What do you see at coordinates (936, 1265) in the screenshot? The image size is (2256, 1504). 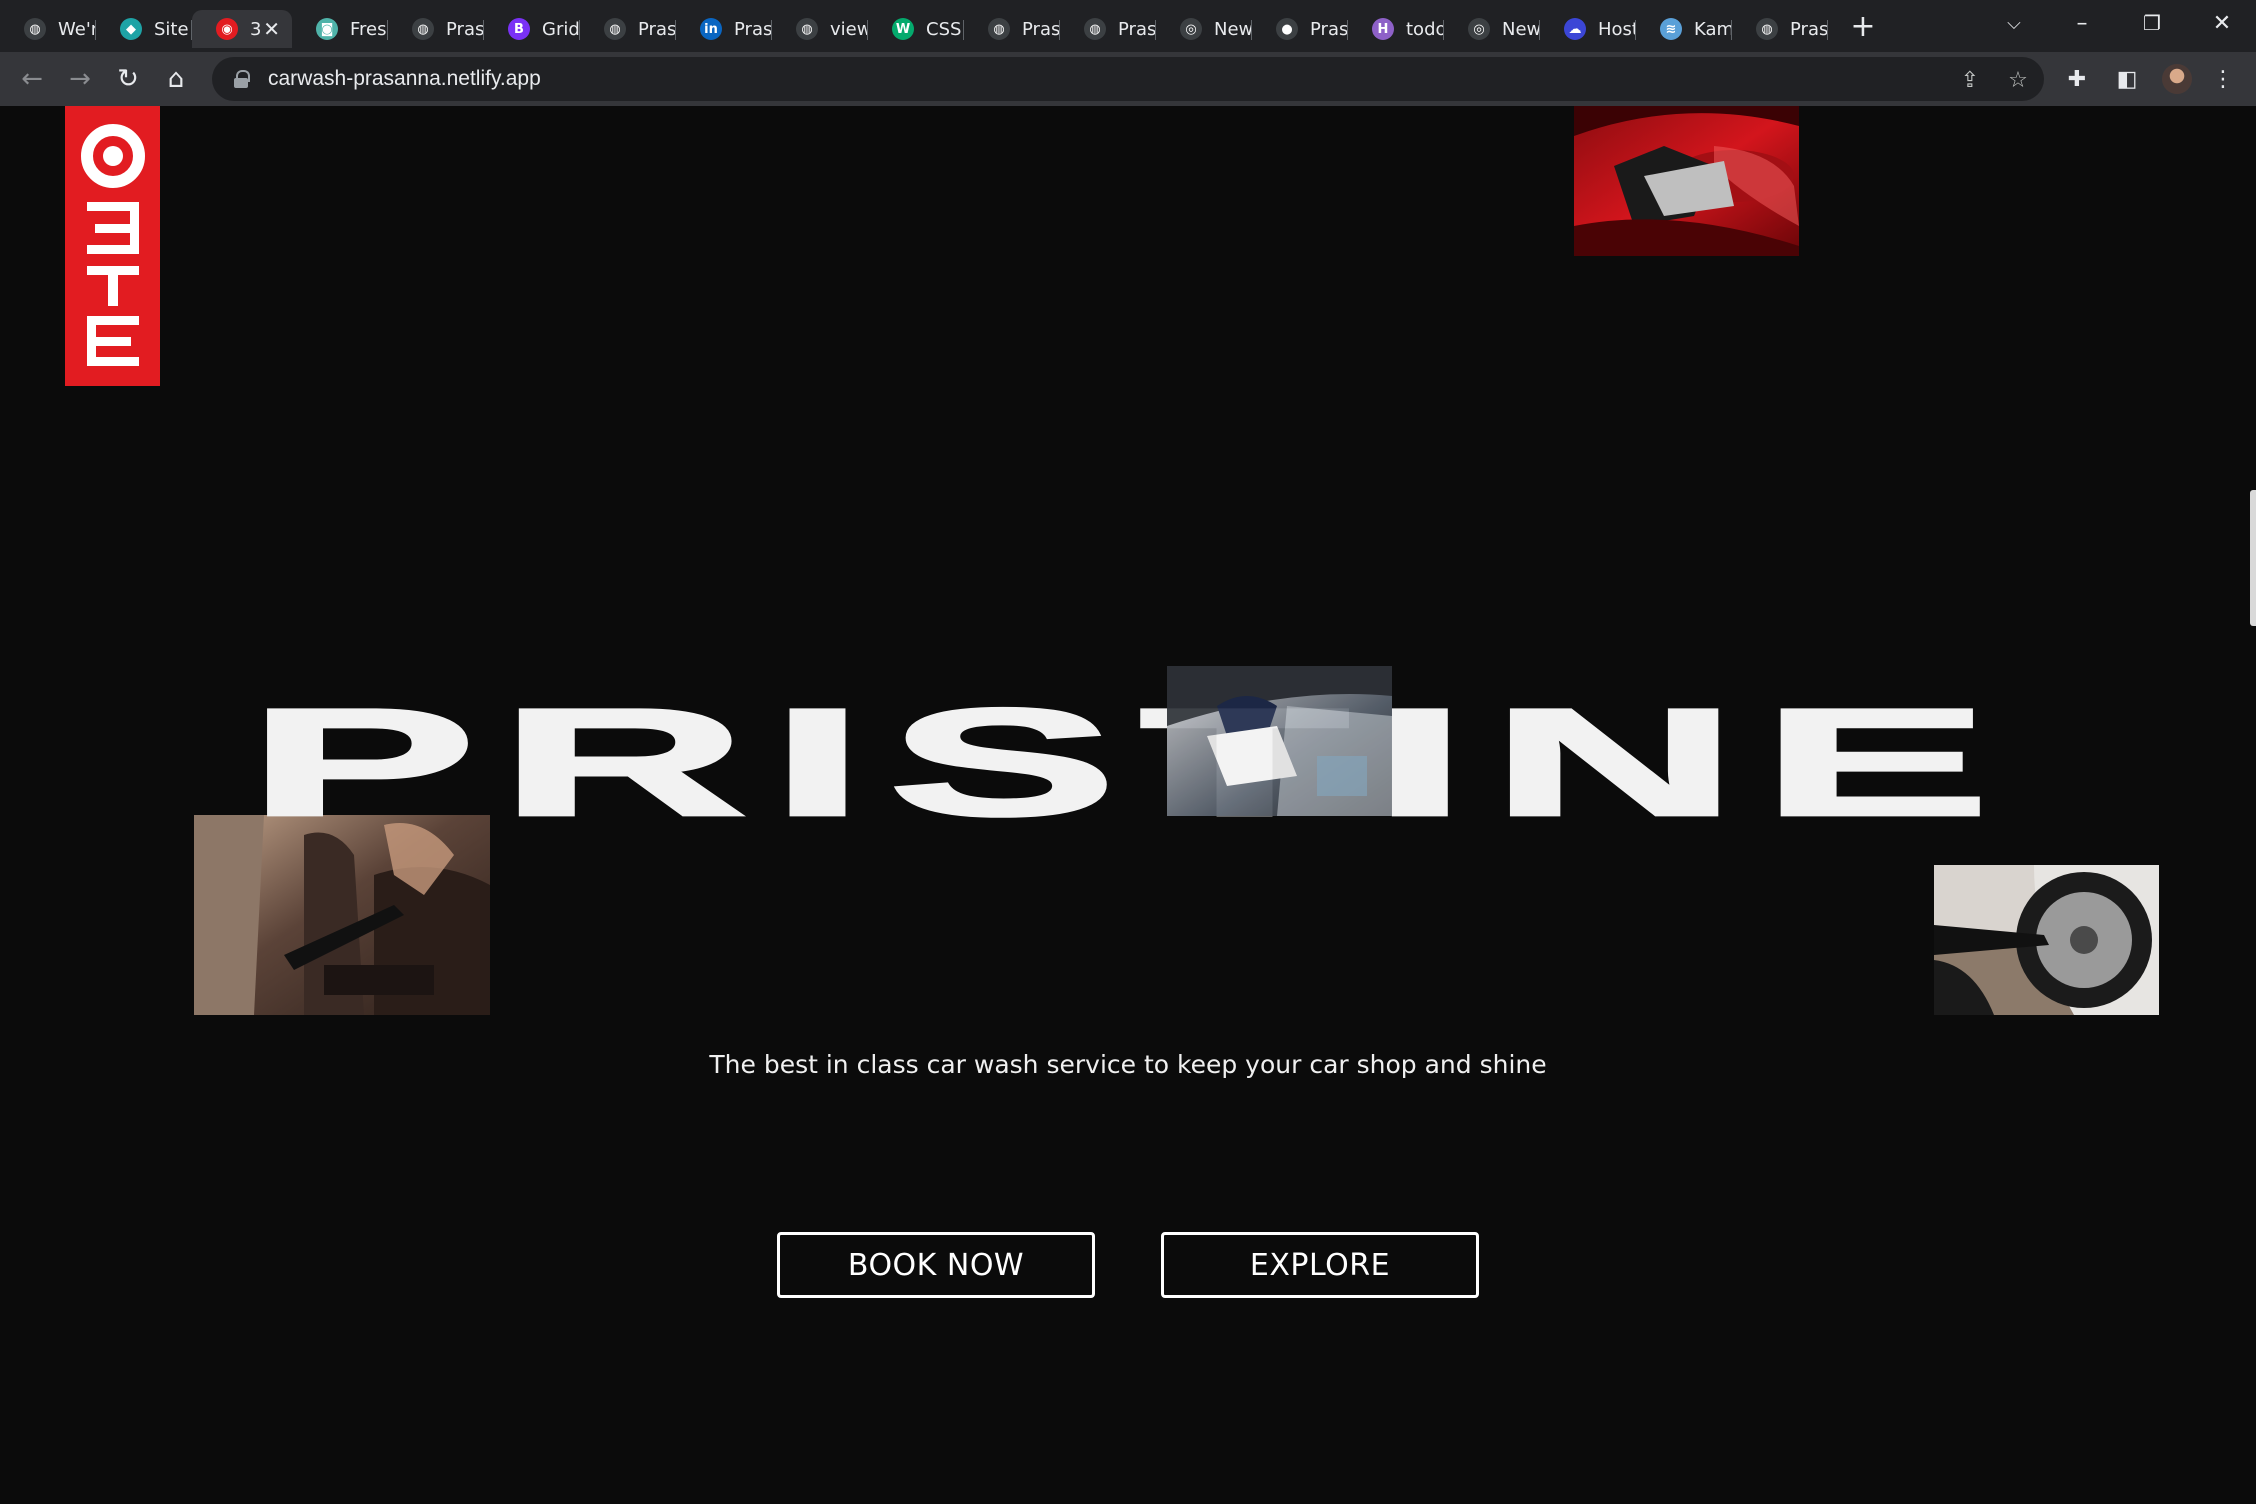 I see `book-now-button: BOOK NOW` at bounding box center [936, 1265].